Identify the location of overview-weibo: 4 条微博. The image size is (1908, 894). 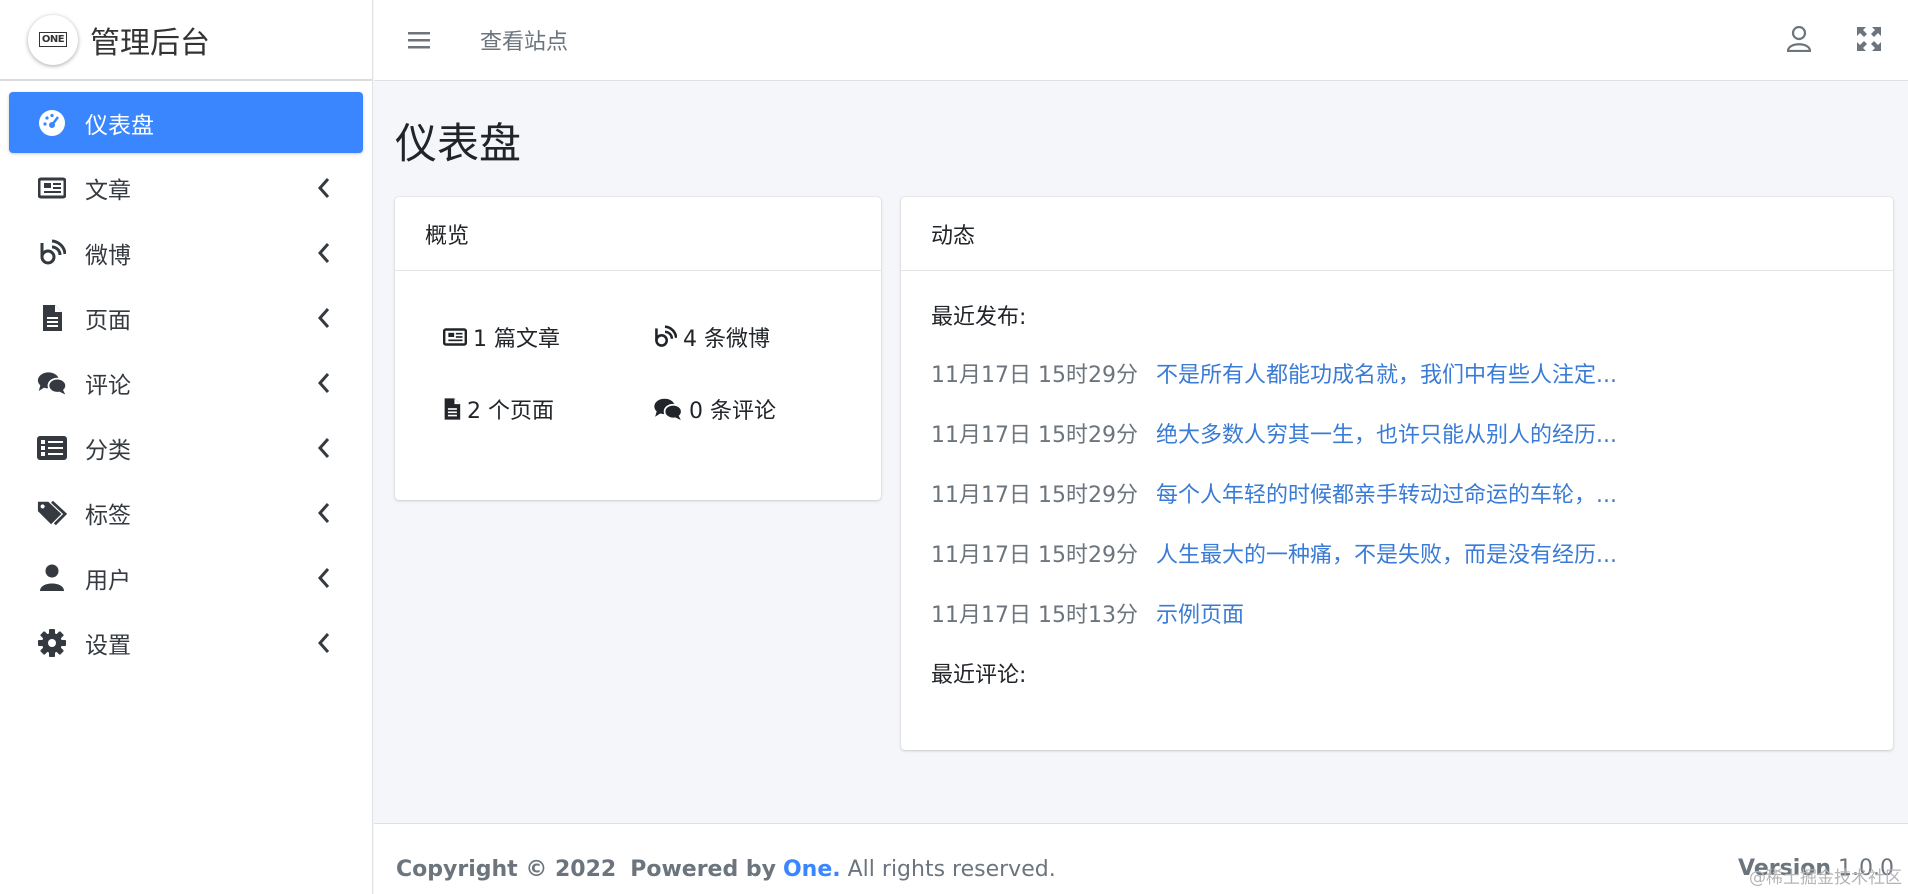
(758, 337).